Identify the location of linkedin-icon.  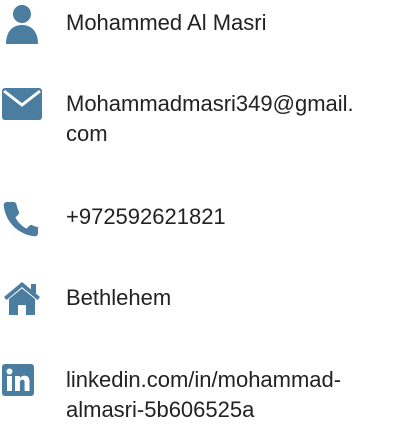
(18, 380).